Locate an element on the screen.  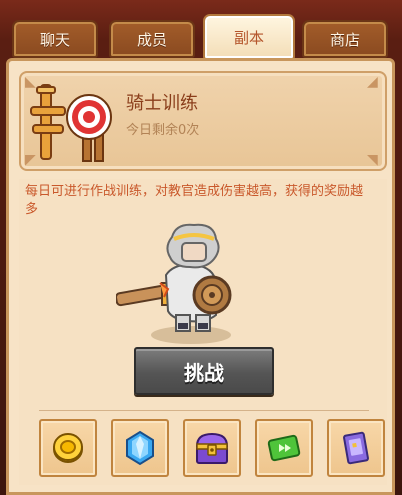
tab-label: 商店 is located at coordinates (344, 39).